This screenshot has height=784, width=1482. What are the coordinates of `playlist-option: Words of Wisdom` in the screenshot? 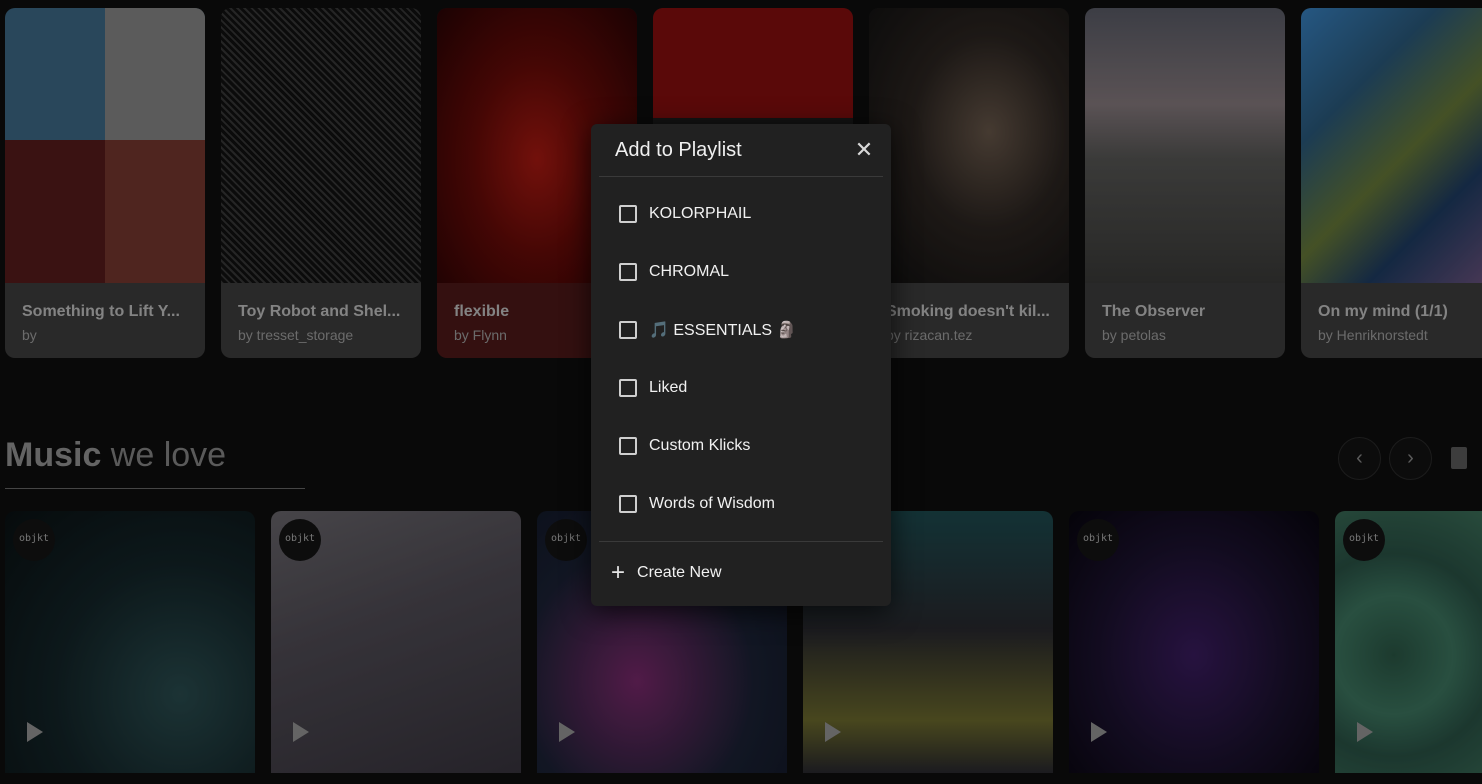 It's located at (697, 504).